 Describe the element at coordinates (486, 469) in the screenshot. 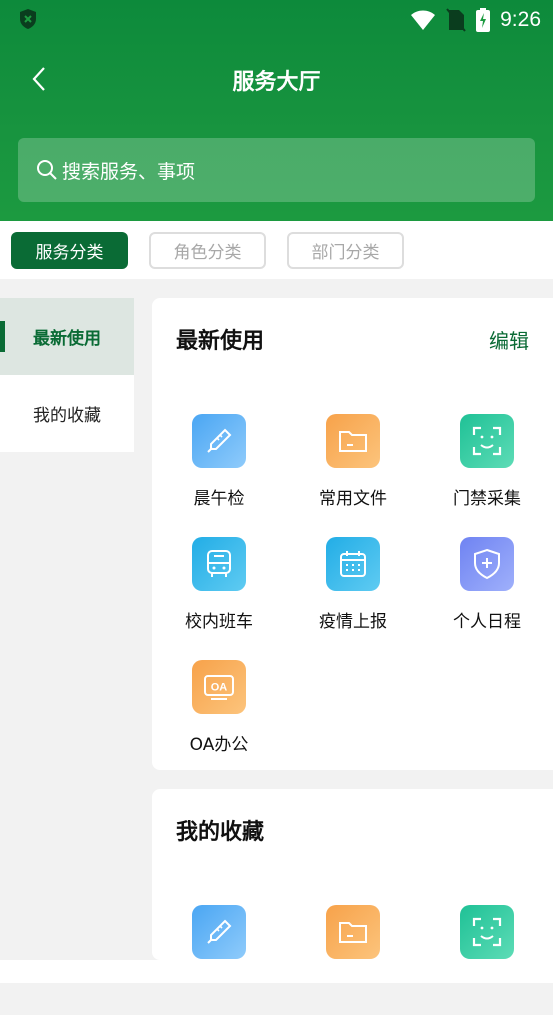

I see `app-access-capture: 门禁采集` at that location.